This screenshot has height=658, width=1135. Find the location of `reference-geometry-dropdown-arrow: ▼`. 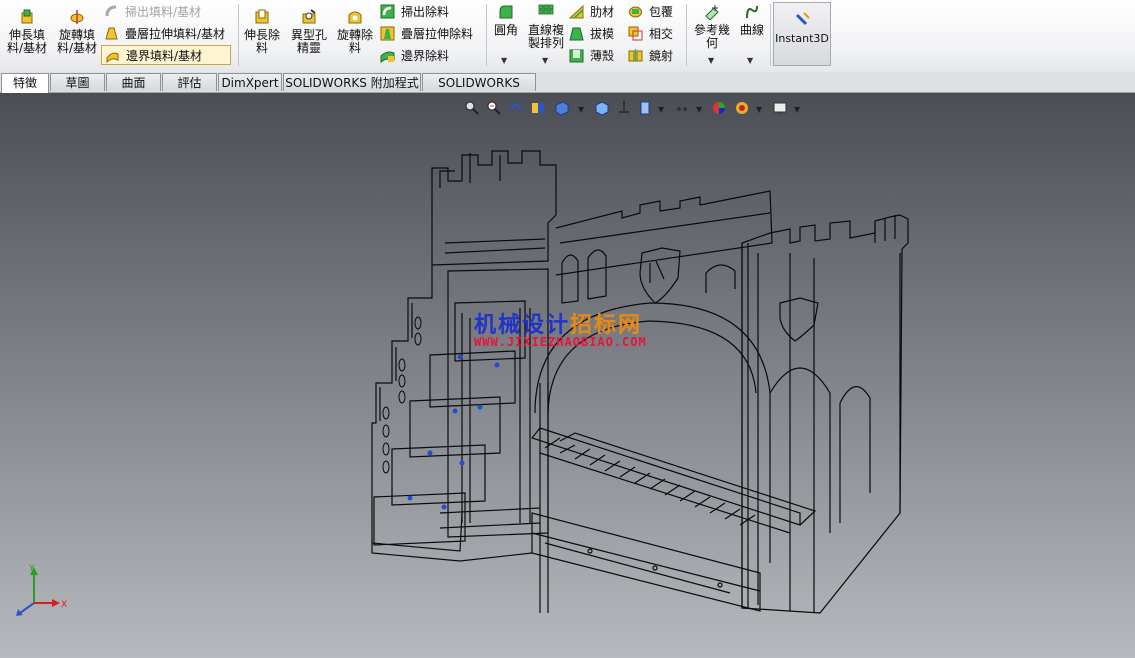

reference-geometry-dropdown-arrow: ▼ is located at coordinates (711, 60).